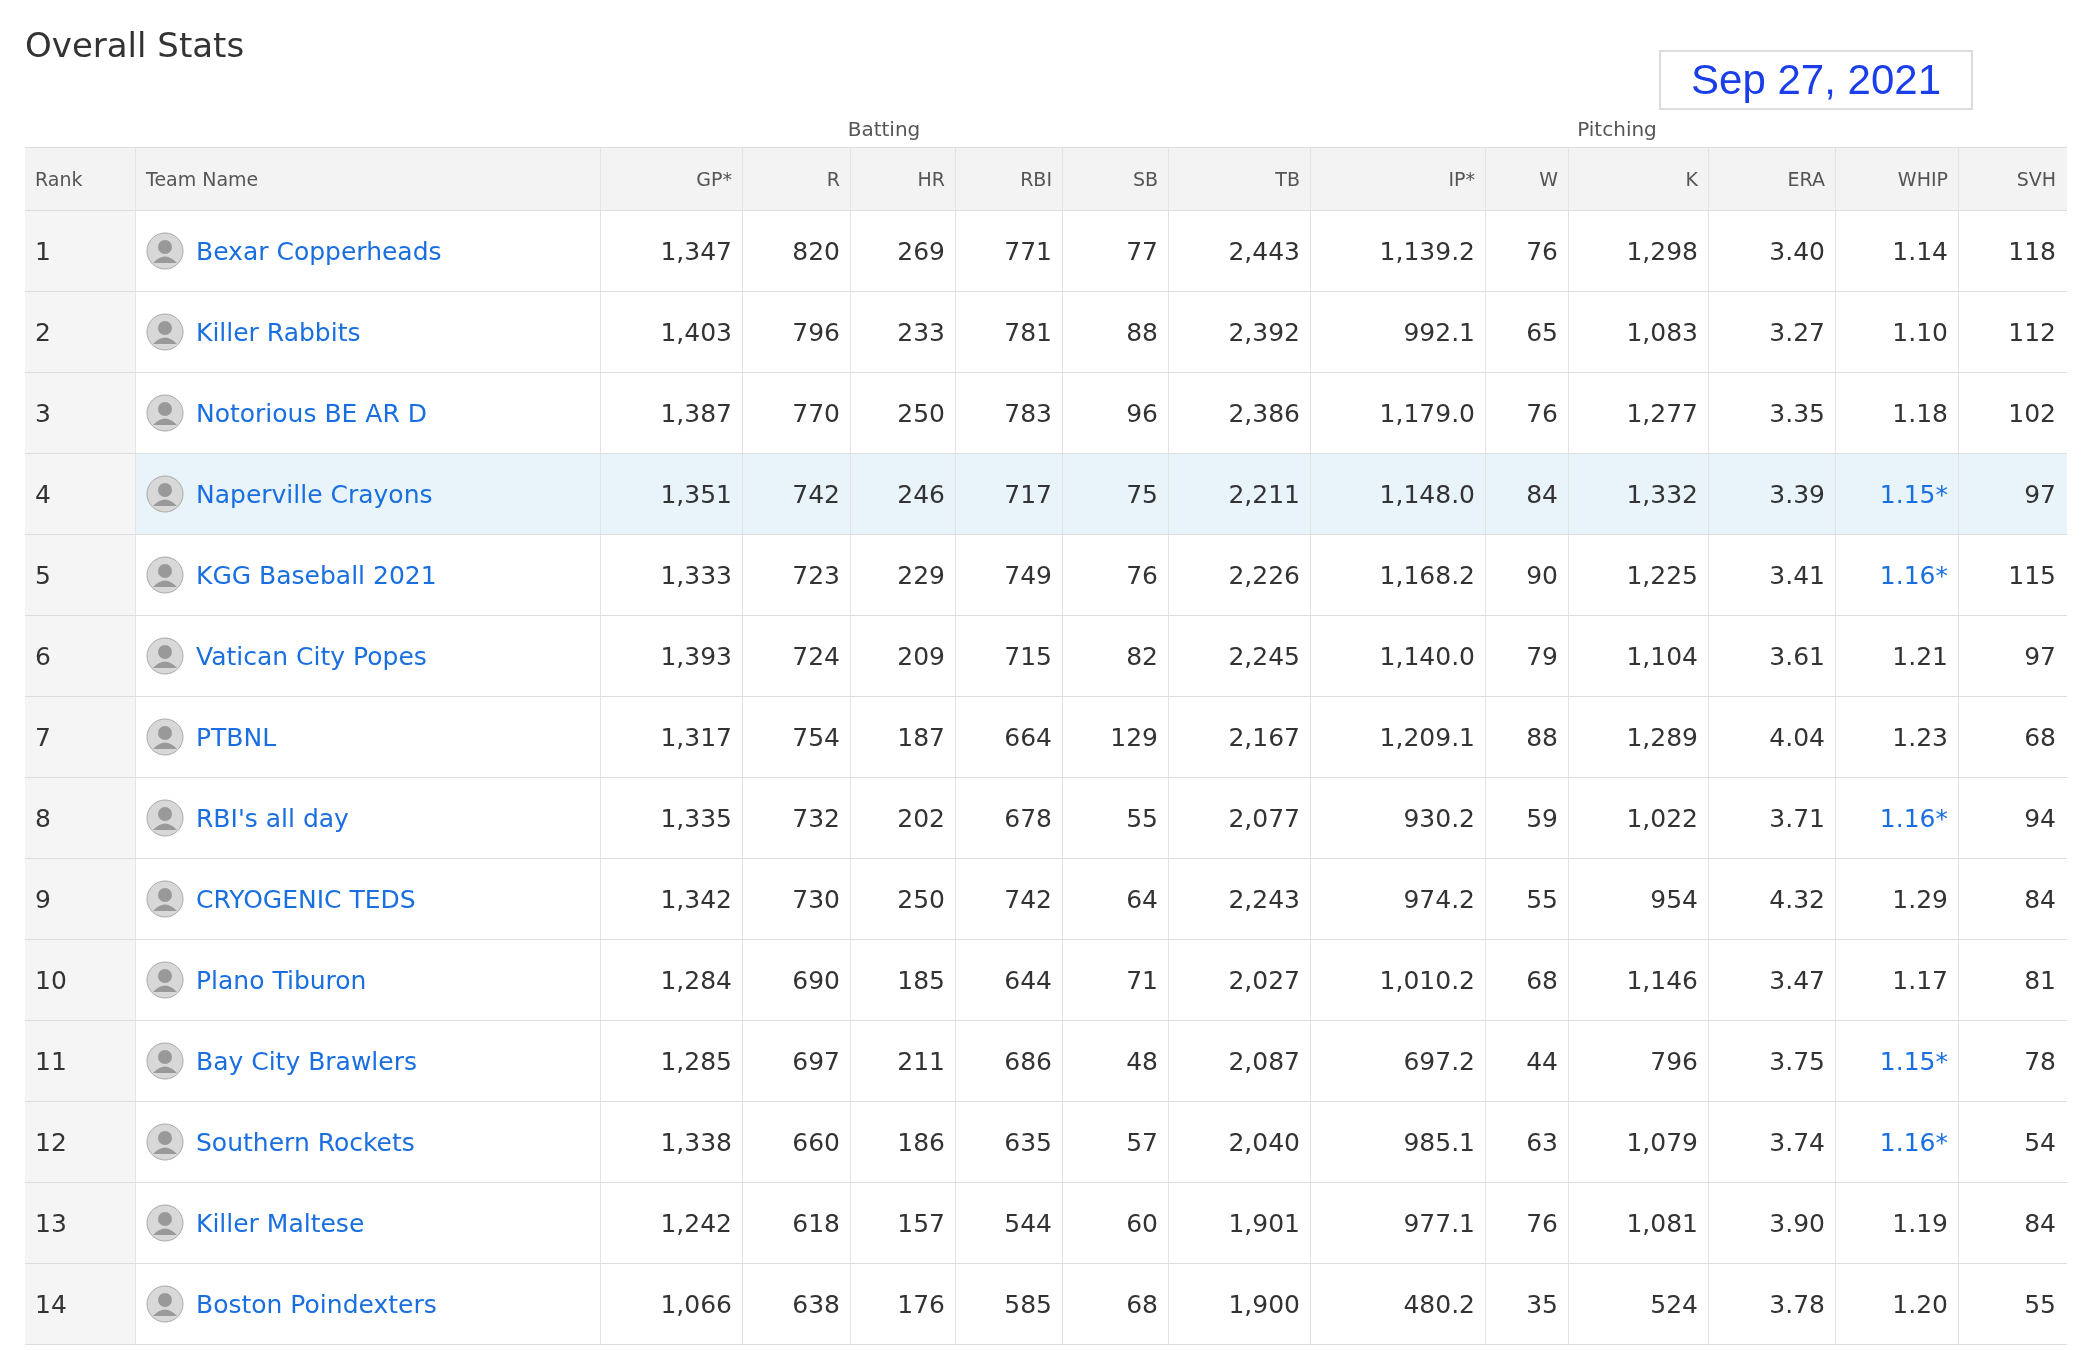 The width and height of the screenshot is (2100, 1350). I want to click on stat-cell: 59, so click(1542, 818).